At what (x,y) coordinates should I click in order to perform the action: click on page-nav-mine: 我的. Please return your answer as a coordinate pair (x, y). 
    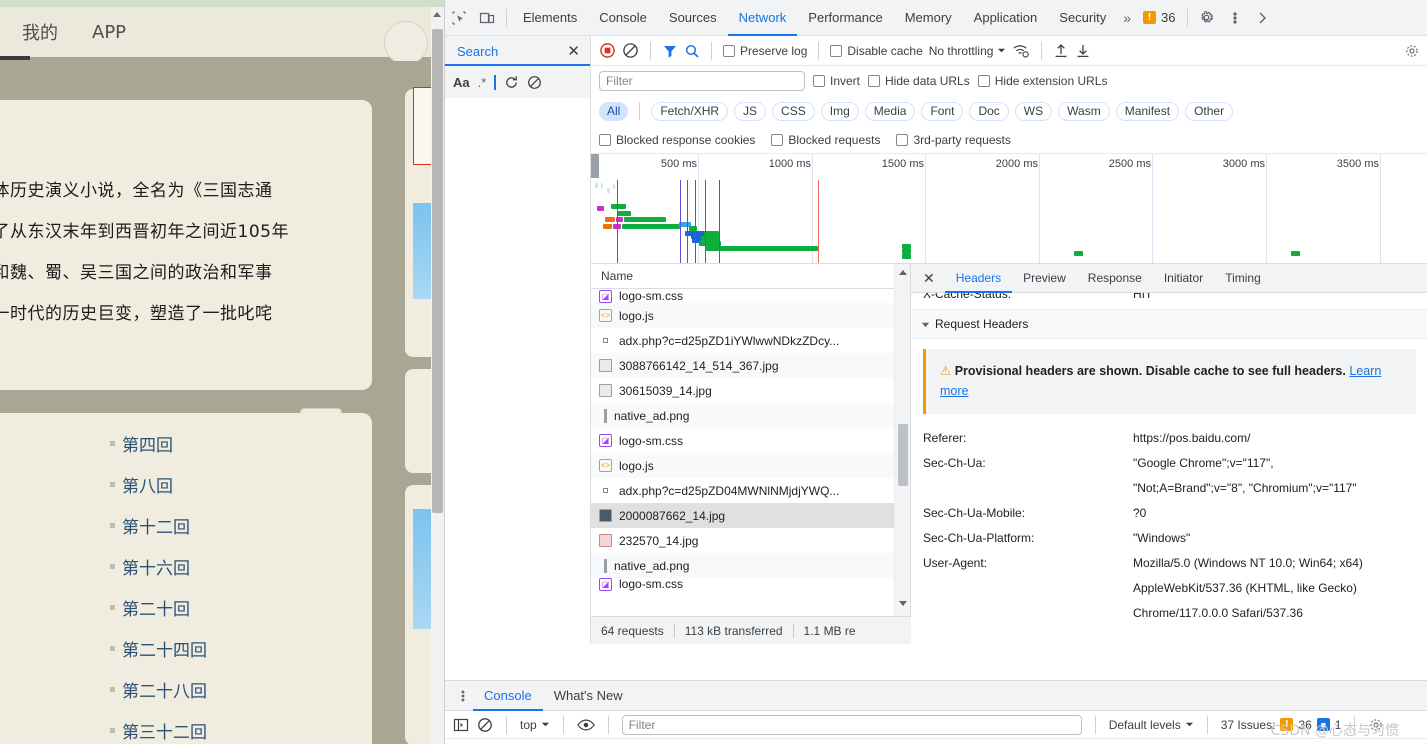
    Looking at the image, I should click on (40, 32).